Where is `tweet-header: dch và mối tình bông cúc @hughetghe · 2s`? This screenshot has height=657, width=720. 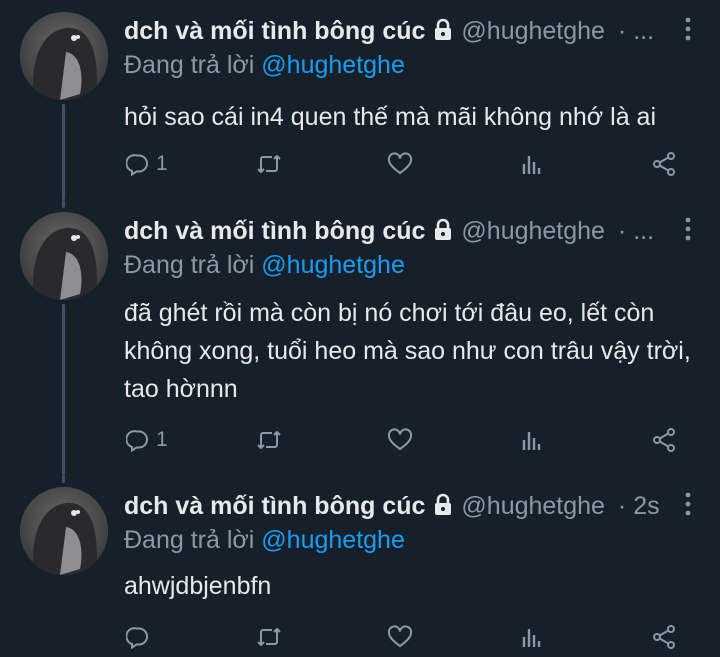 tweet-header: dch và mối tình bông cúc @hughetghe · 2s is located at coordinates (394, 506).